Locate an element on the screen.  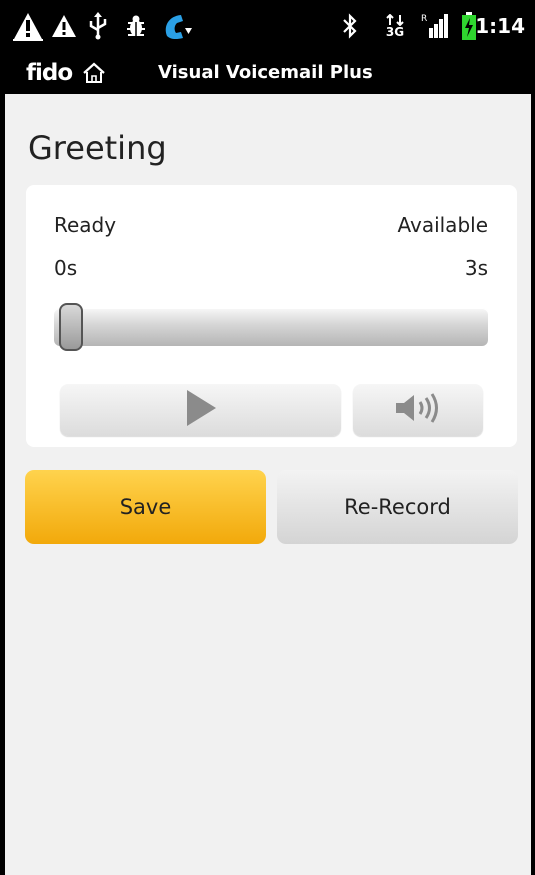
app-title: Visual Voicemail Plus is located at coordinates (265, 72).